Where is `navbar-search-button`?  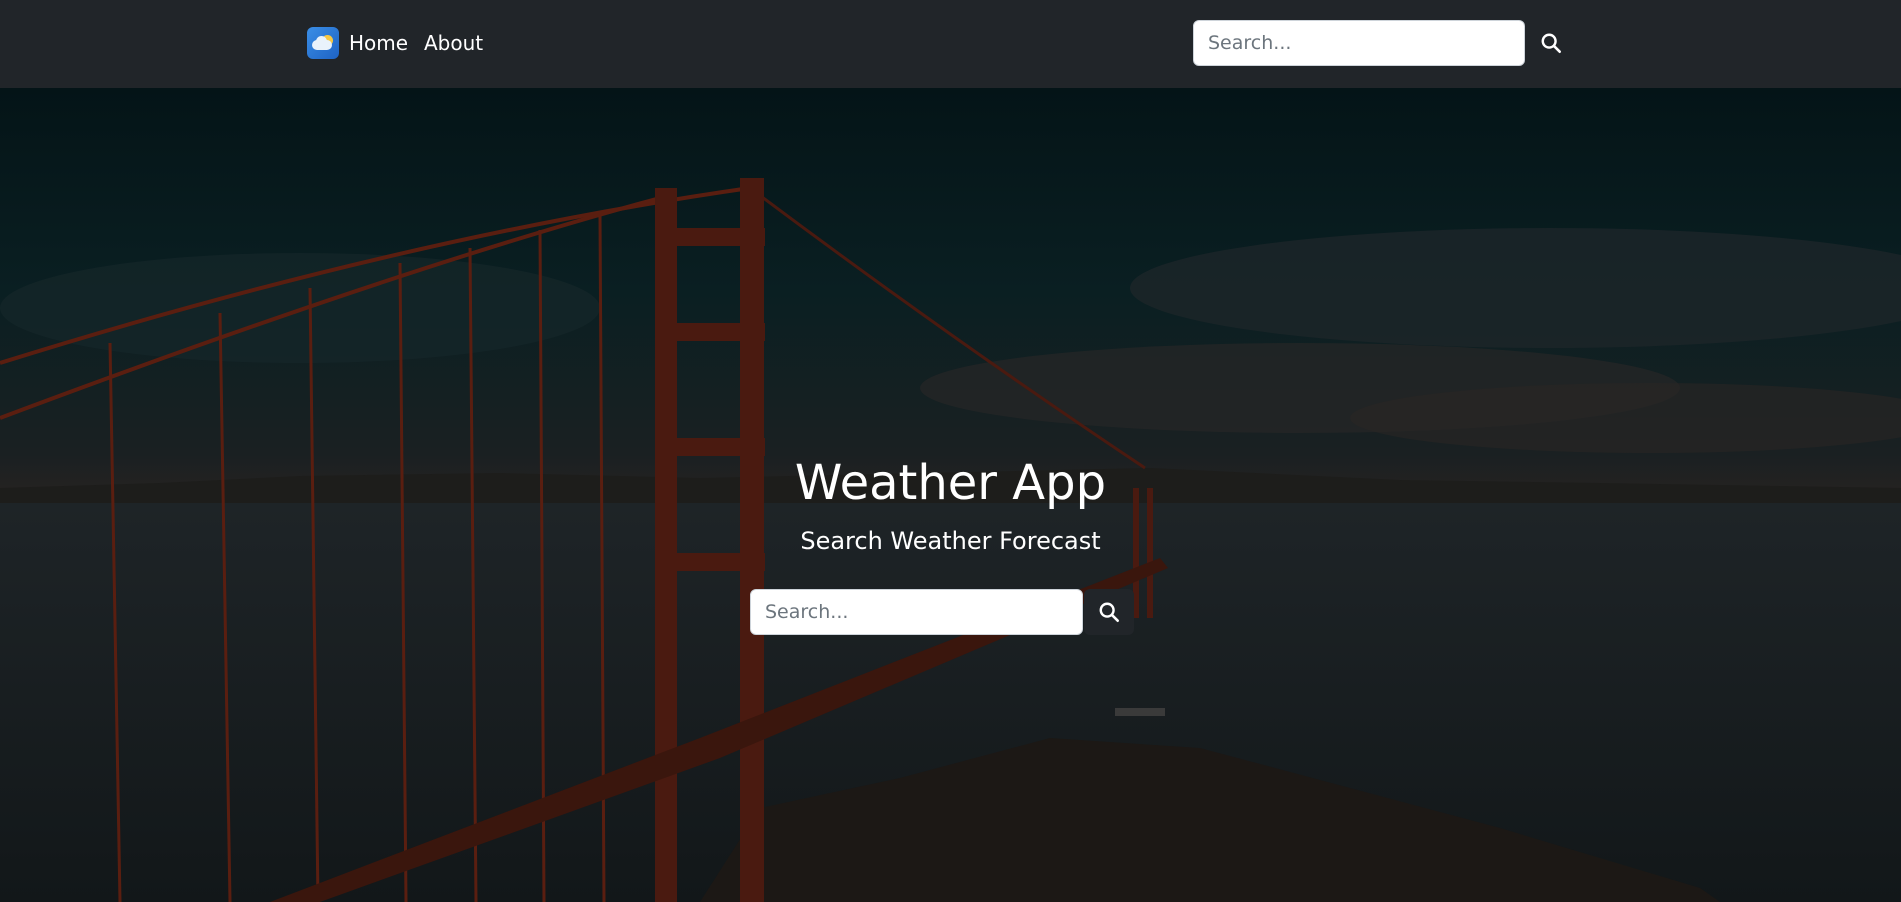
navbar-search-button is located at coordinates (1551, 43).